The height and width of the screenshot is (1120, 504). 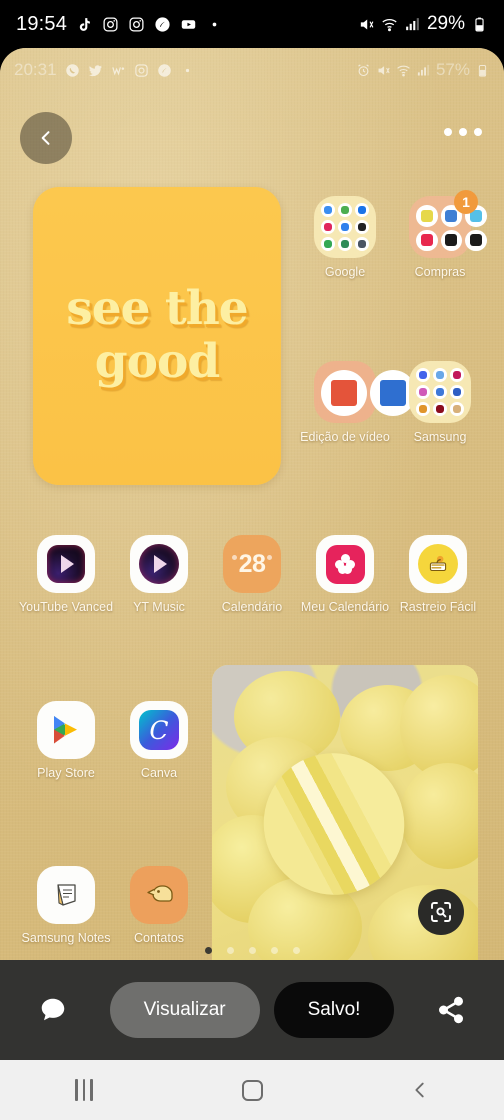 I want to click on home-button, so click(x=252, y=1090).